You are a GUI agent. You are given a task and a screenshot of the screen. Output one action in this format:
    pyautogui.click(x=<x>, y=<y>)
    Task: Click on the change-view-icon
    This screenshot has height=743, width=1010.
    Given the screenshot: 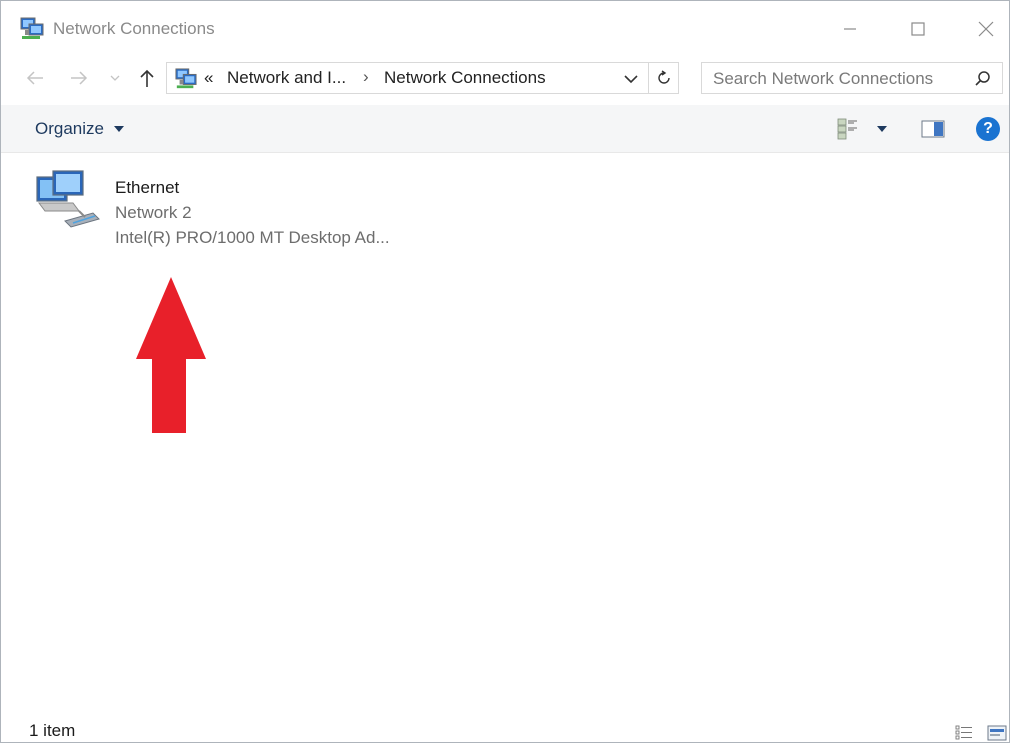 What is the action you would take?
    pyautogui.click(x=848, y=129)
    